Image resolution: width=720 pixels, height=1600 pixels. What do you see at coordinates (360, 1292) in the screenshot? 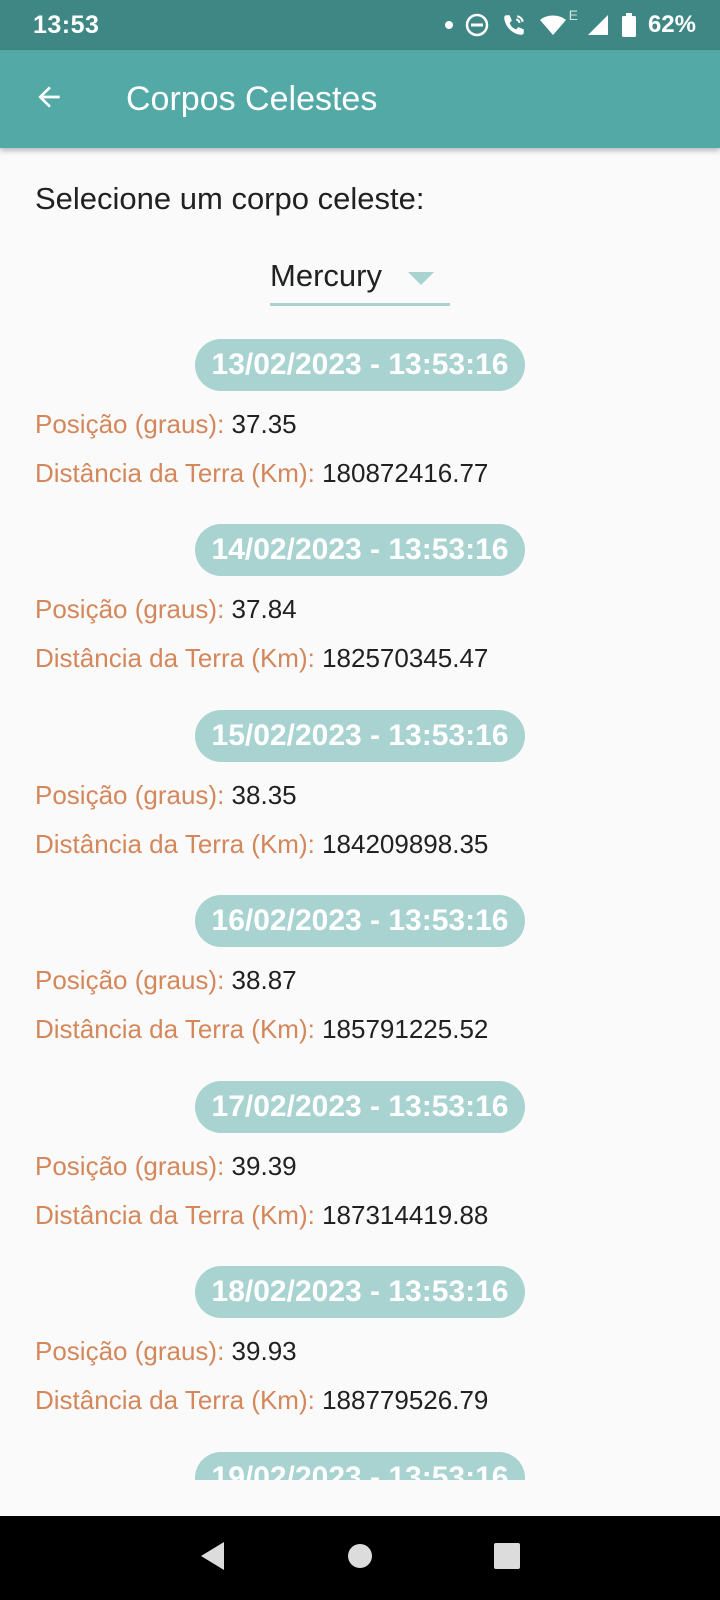
I see `date-badge: 18/02/2023 - 13:53:16` at bounding box center [360, 1292].